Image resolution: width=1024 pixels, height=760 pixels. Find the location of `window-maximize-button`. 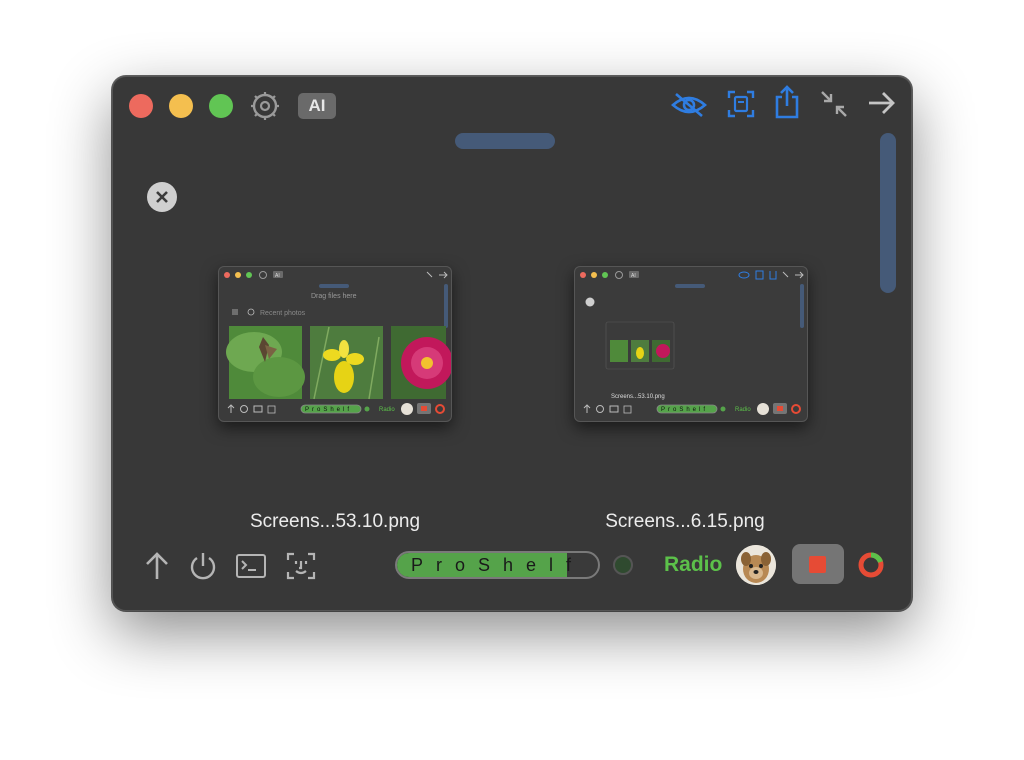

window-maximize-button is located at coordinates (221, 106).